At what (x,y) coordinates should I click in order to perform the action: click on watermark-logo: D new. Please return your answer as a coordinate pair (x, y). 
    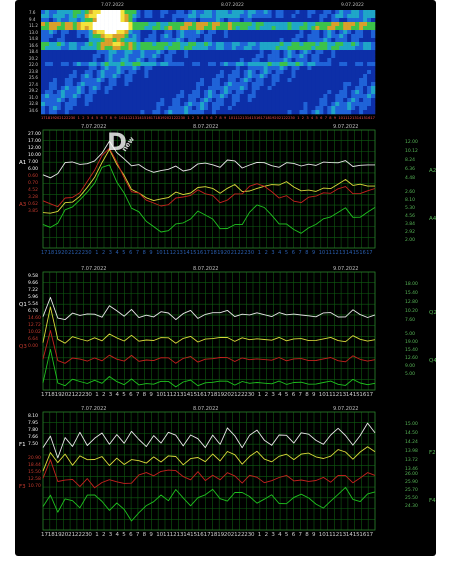
    Looking at the image, I should click on (123, 142).